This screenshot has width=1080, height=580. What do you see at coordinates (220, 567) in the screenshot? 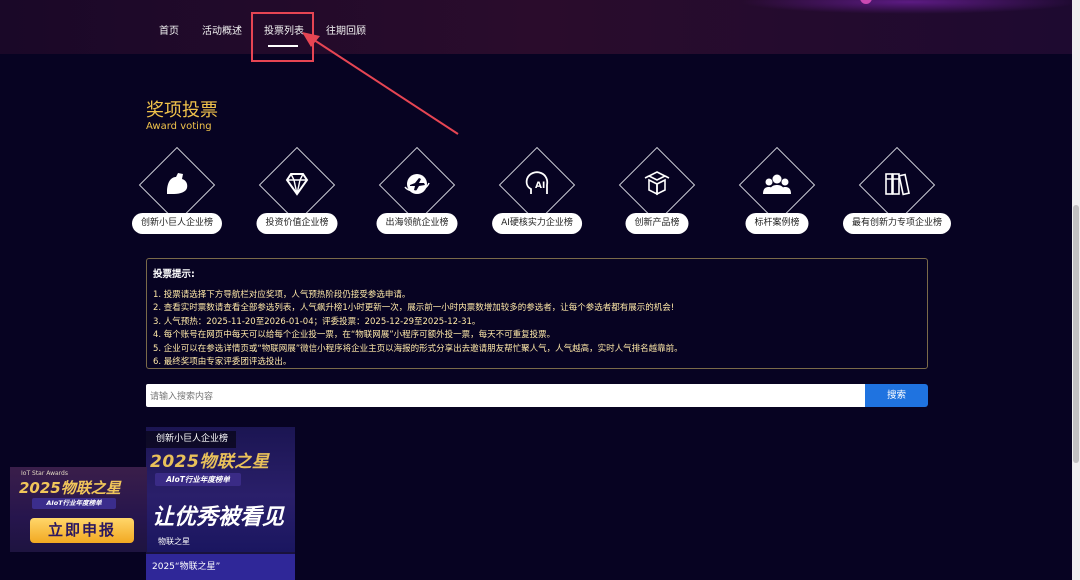
I see `card-caption: 2025“物联之星”` at bounding box center [220, 567].